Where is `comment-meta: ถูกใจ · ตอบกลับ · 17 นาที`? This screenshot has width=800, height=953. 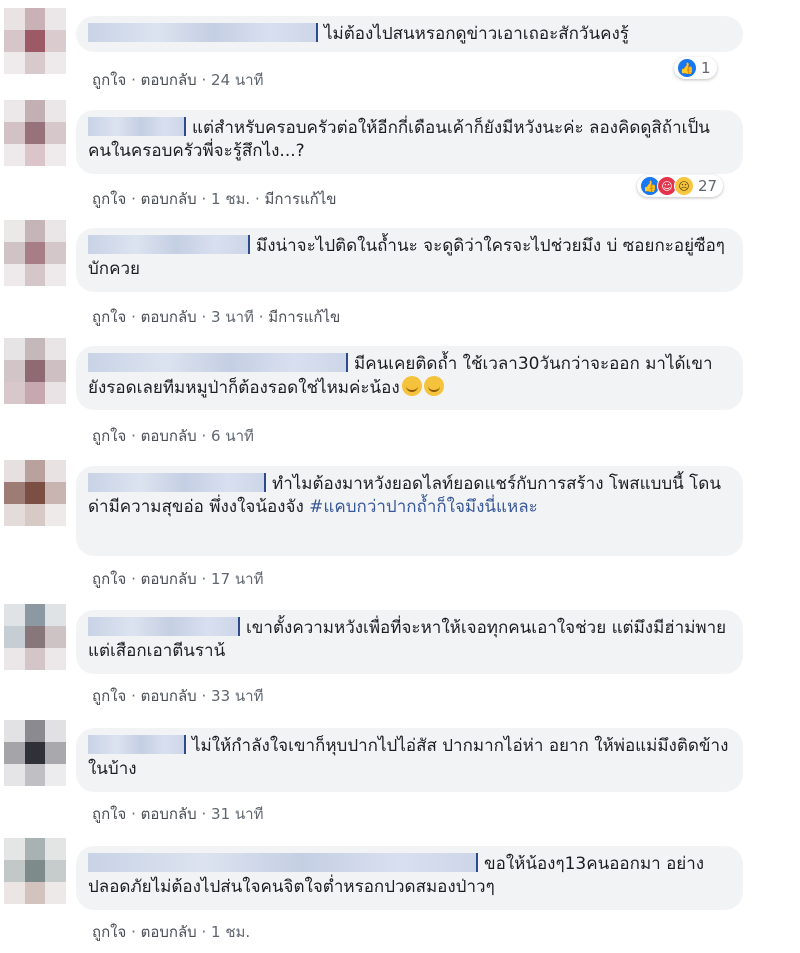 comment-meta: ถูกใจ · ตอบกลับ · 17 นาที is located at coordinates (177, 579).